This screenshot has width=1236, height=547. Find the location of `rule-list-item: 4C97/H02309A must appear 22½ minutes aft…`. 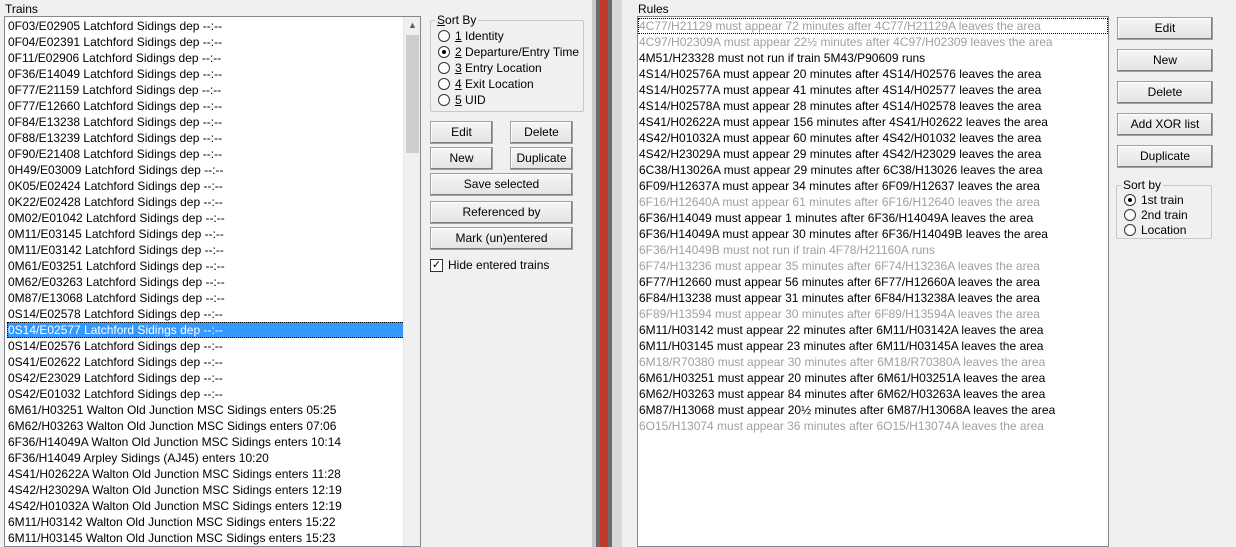

rule-list-item: 4C97/H02309A must appear 22½ minutes aft… is located at coordinates (873, 42).